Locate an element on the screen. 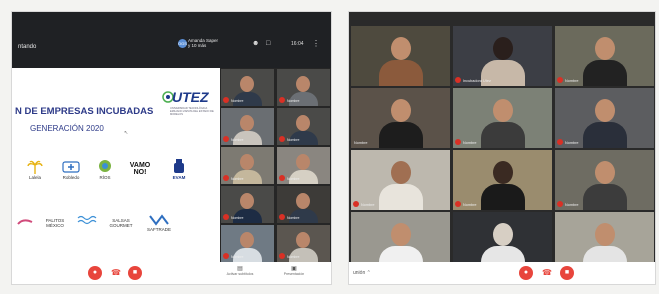 This screenshot has width=659, height=294. waves-icon is located at coordinates (87, 220).